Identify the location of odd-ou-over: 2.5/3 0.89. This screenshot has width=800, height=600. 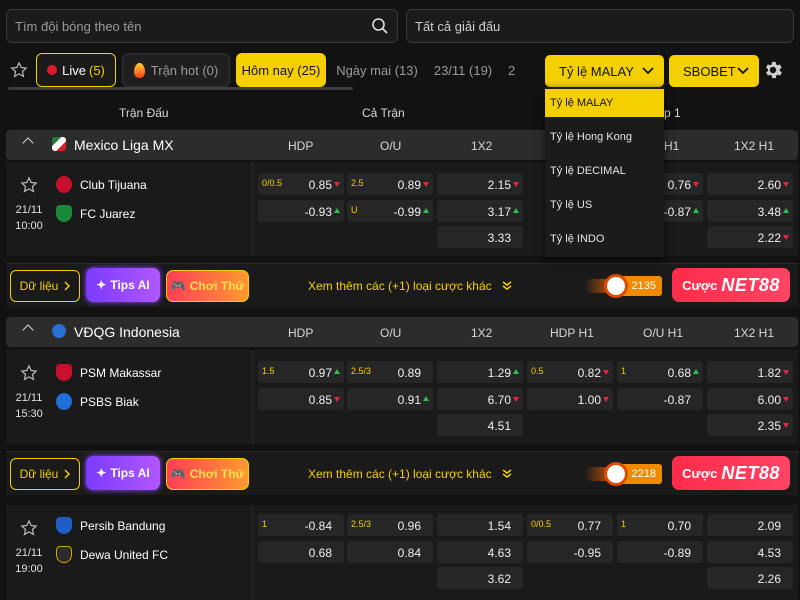
(390, 372).